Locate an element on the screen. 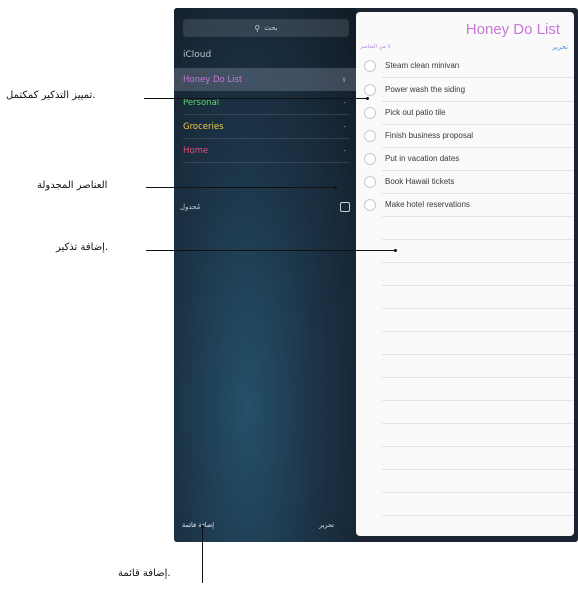 Image resolution: width=578 pixels, height=592 pixels. callout-add-list: إضافة قائمة. is located at coordinates (144, 573).